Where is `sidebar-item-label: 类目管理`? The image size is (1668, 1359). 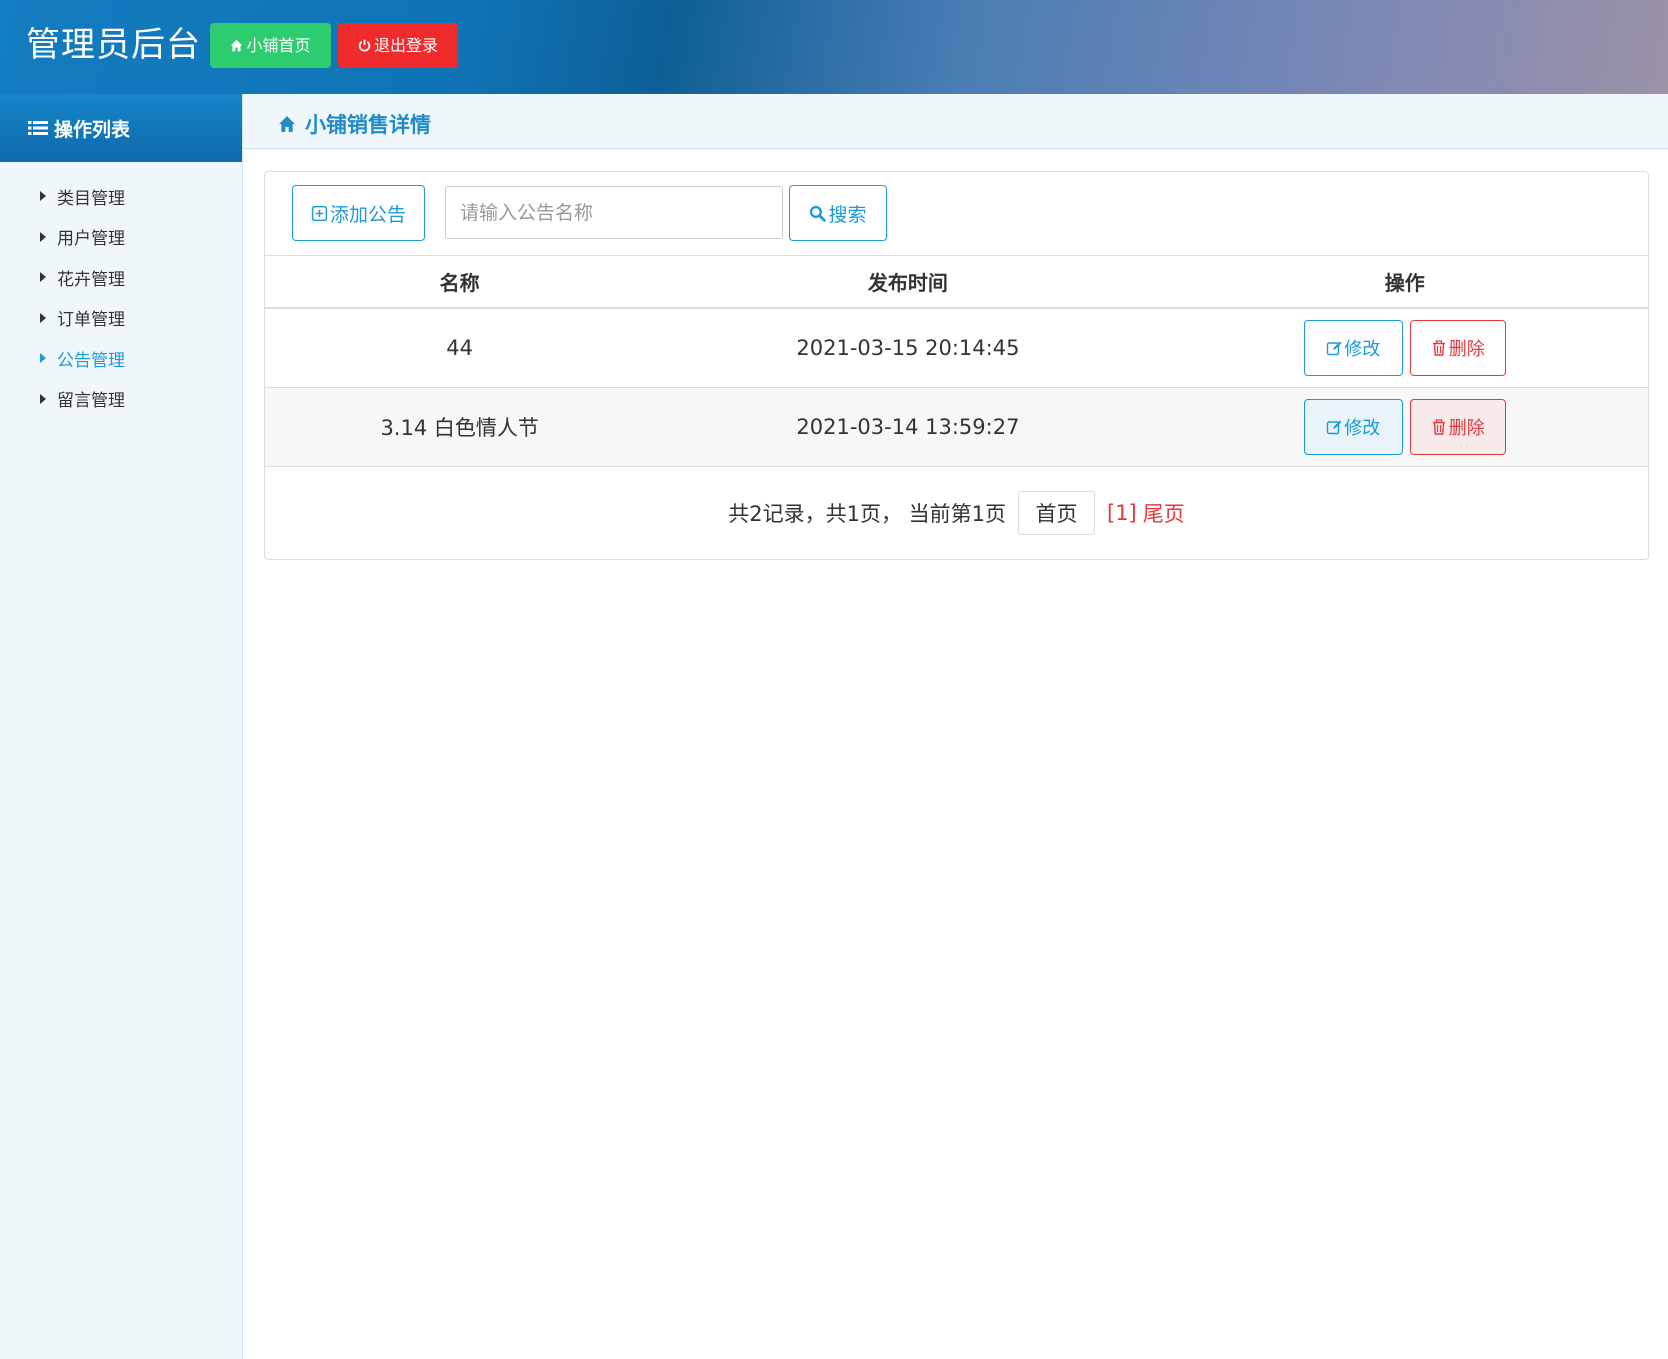
sidebar-item-label: 类目管理 is located at coordinates (91, 198).